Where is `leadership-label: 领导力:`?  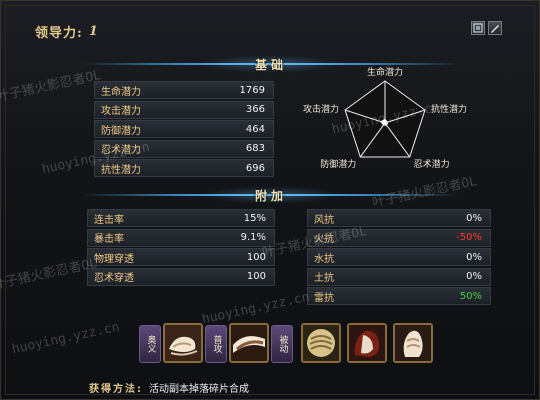 leadership-label: 领导力: is located at coordinates (59, 33).